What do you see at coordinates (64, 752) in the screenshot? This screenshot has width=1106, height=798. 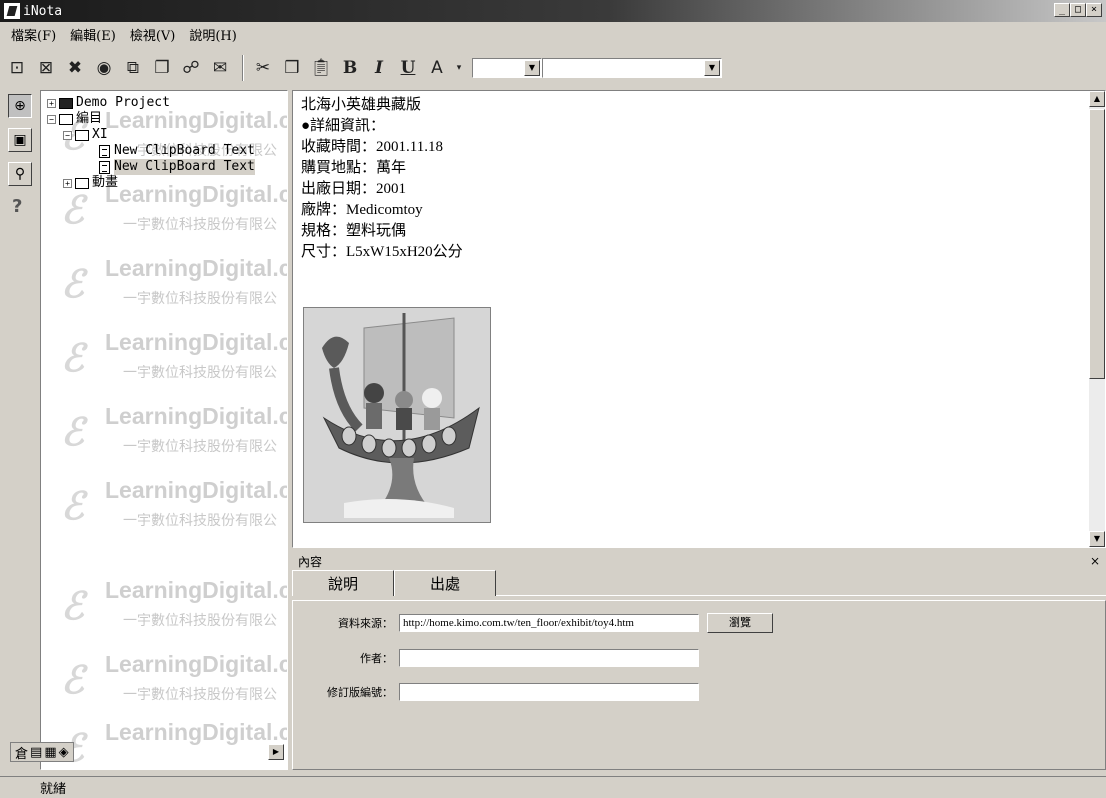 I see `eraser-tab: ◈` at bounding box center [64, 752].